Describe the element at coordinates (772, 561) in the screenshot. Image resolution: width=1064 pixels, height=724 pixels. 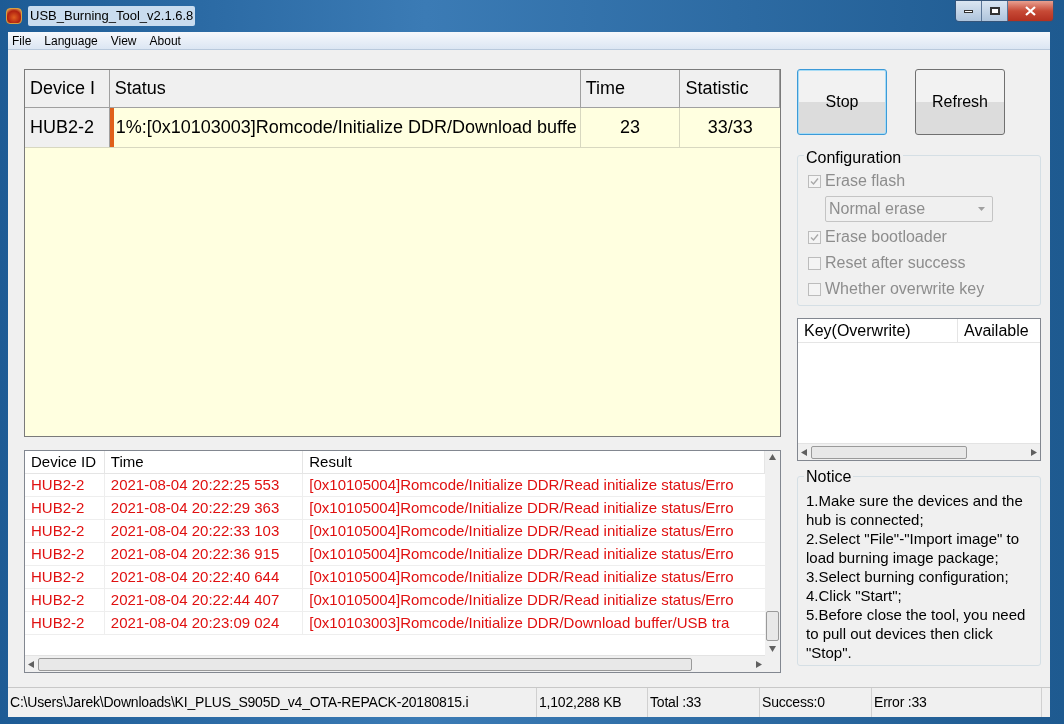
I see `vertical-scrollbar` at that location.